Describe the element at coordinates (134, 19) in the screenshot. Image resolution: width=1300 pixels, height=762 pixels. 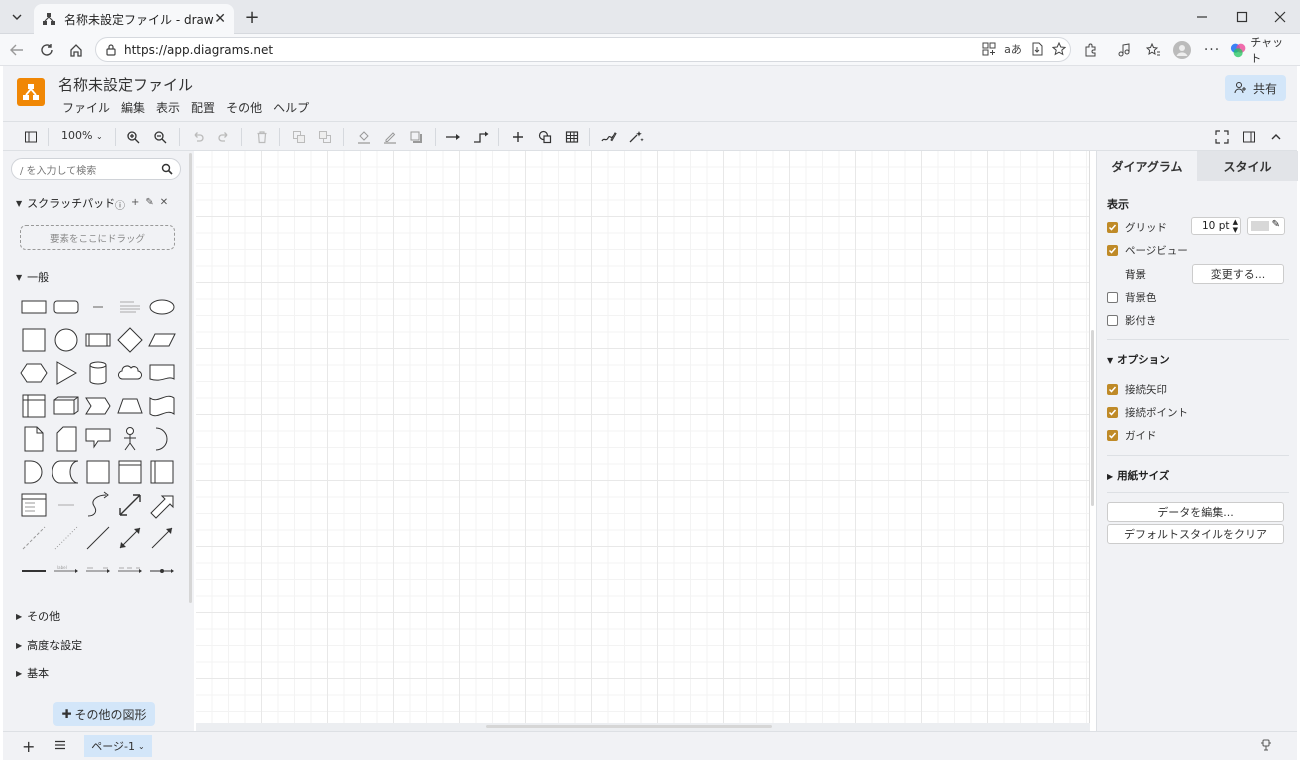
I see `browser-tab: 名称未設定ファイル - draw.io ✕` at that location.